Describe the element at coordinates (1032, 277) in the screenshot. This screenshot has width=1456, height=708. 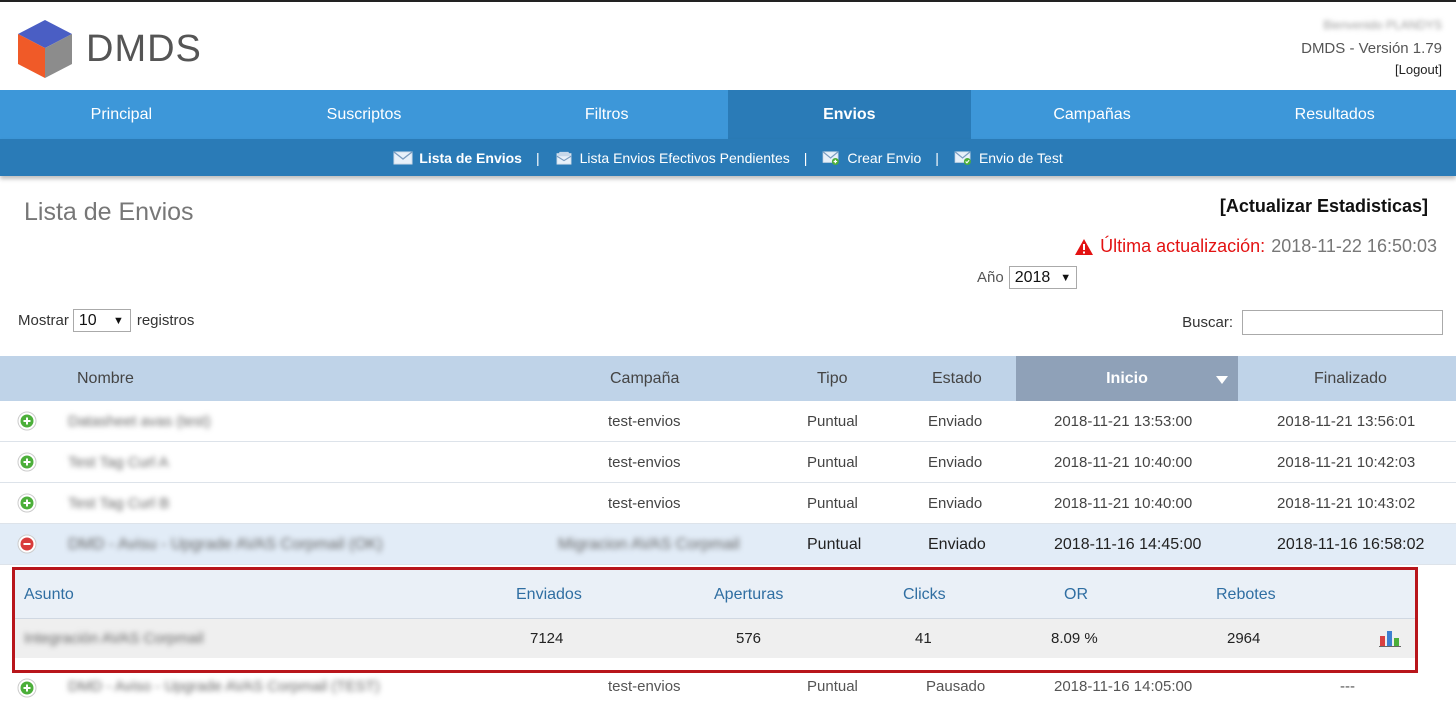
I see `year-value: 2018` at that location.